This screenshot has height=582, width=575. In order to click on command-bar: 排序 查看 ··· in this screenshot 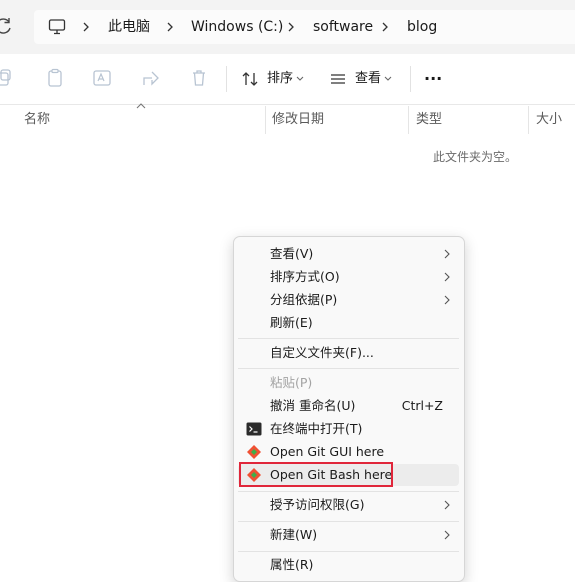, I will do `click(287, 79)`.